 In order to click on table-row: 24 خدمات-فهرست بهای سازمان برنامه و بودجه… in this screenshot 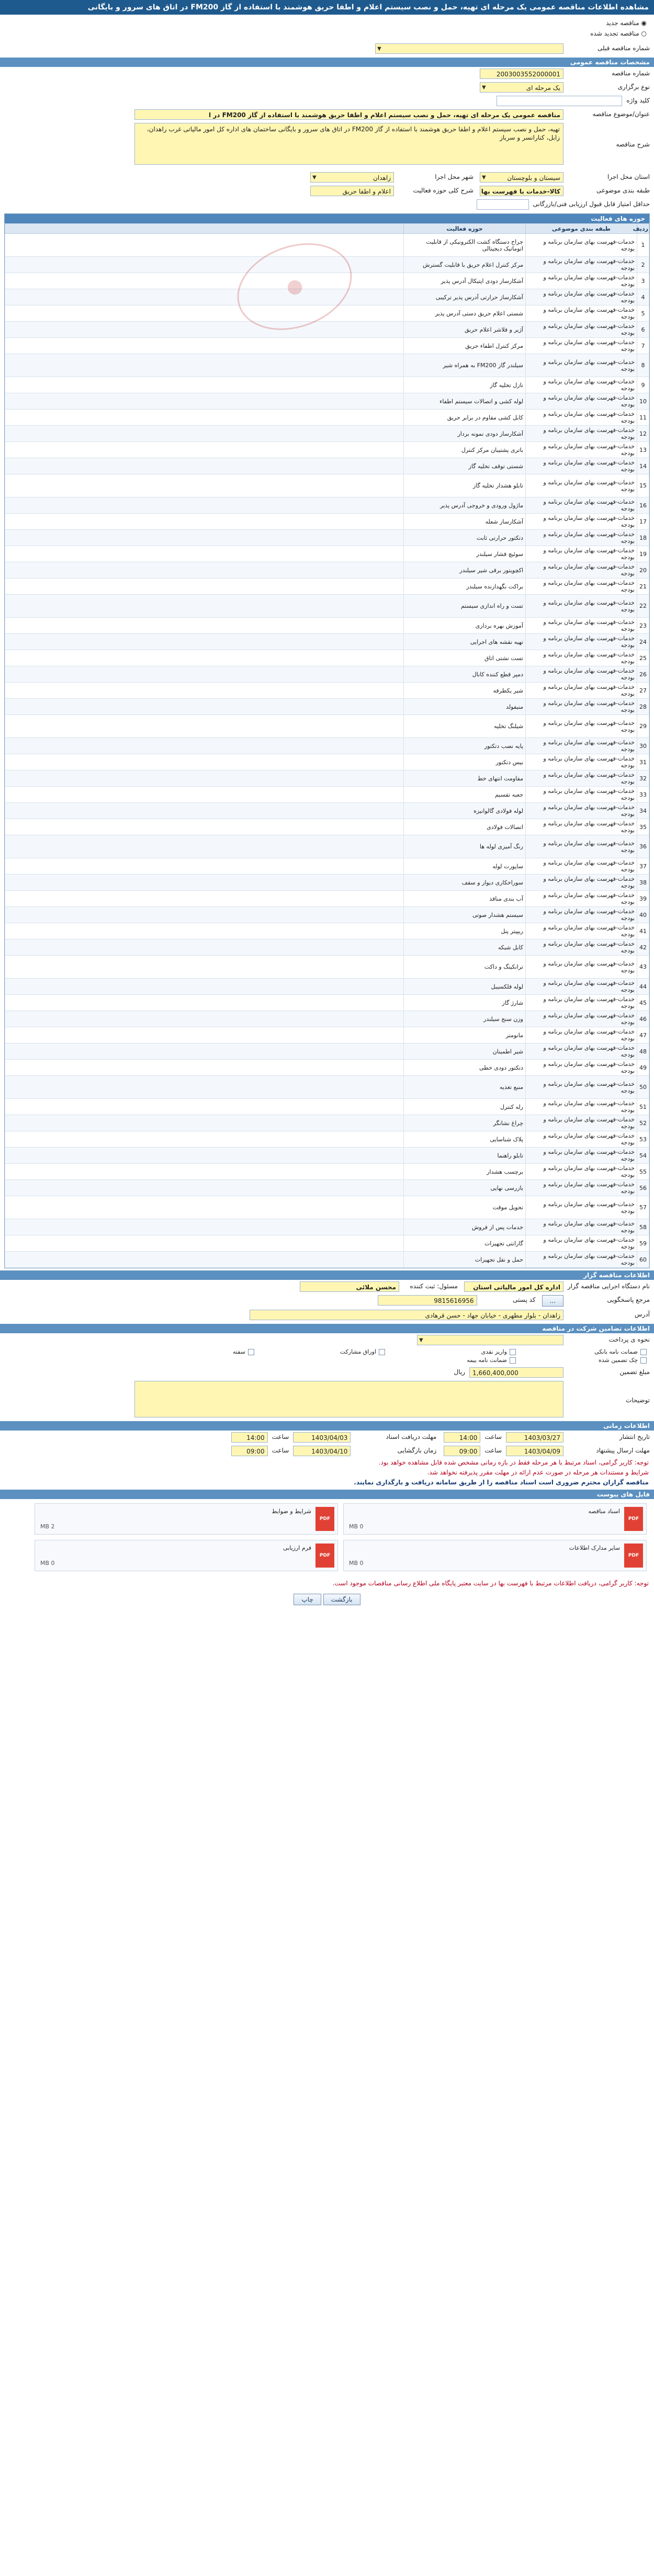, I will do `click(327, 641)`.